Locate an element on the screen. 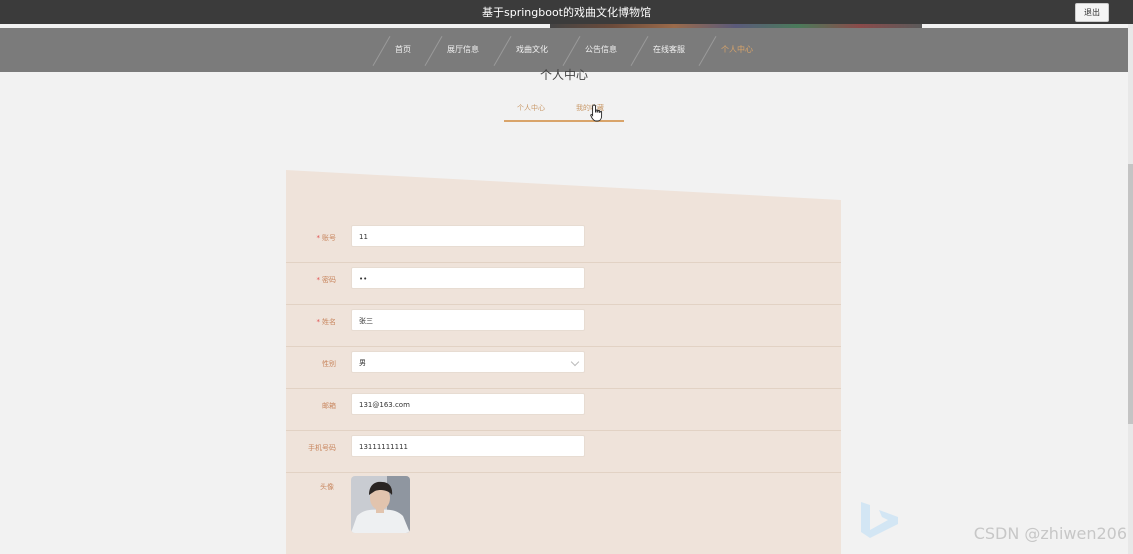  form-row-name: * 姓名 张三 is located at coordinates (563, 325).